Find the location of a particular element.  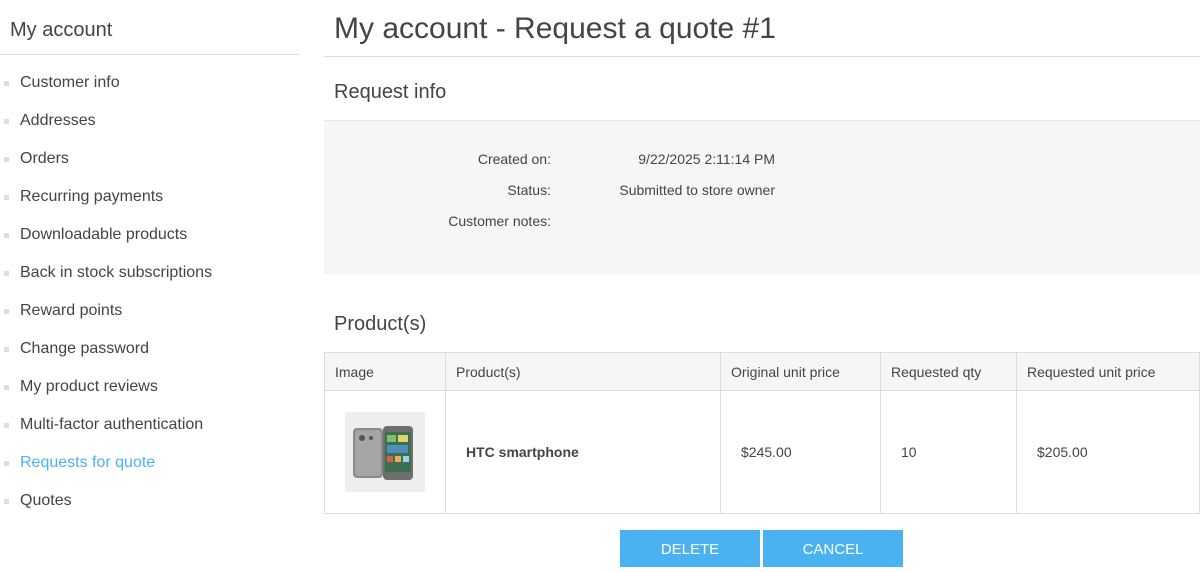

sidebar-item-multi-factor-auth: Multi-factor authentication is located at coordinates (106, 425).